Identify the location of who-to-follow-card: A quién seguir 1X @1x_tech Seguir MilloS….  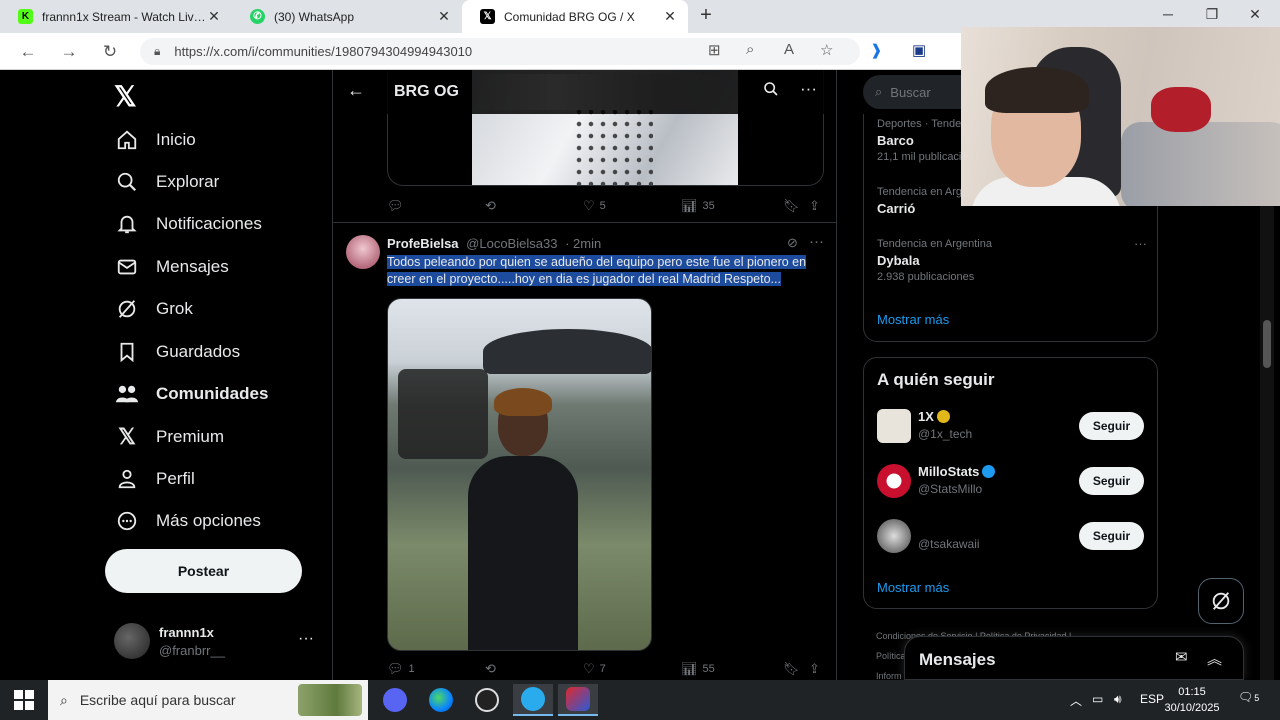
(1010, 483).